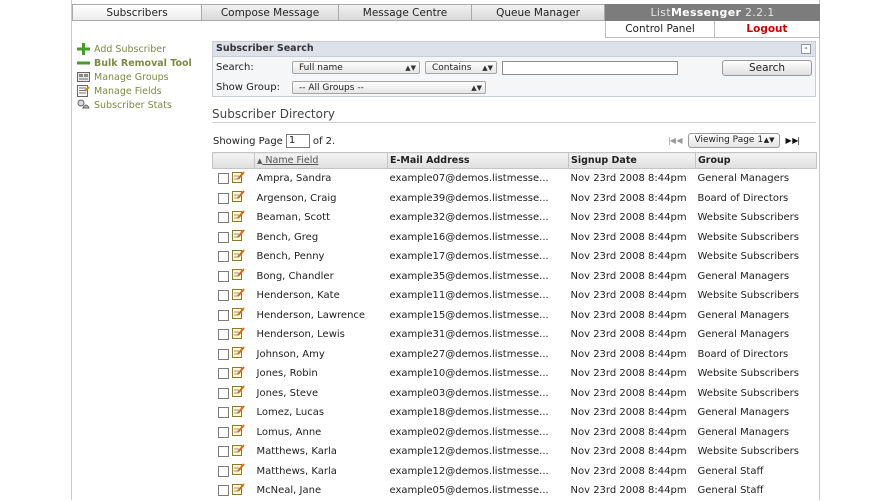 Image resolution: width=890 pixels, height=501 pixels. Describe the element at coordinates (632, 160) in the screenshot. I see `signup-date-column-header: Signup Date` at that location.